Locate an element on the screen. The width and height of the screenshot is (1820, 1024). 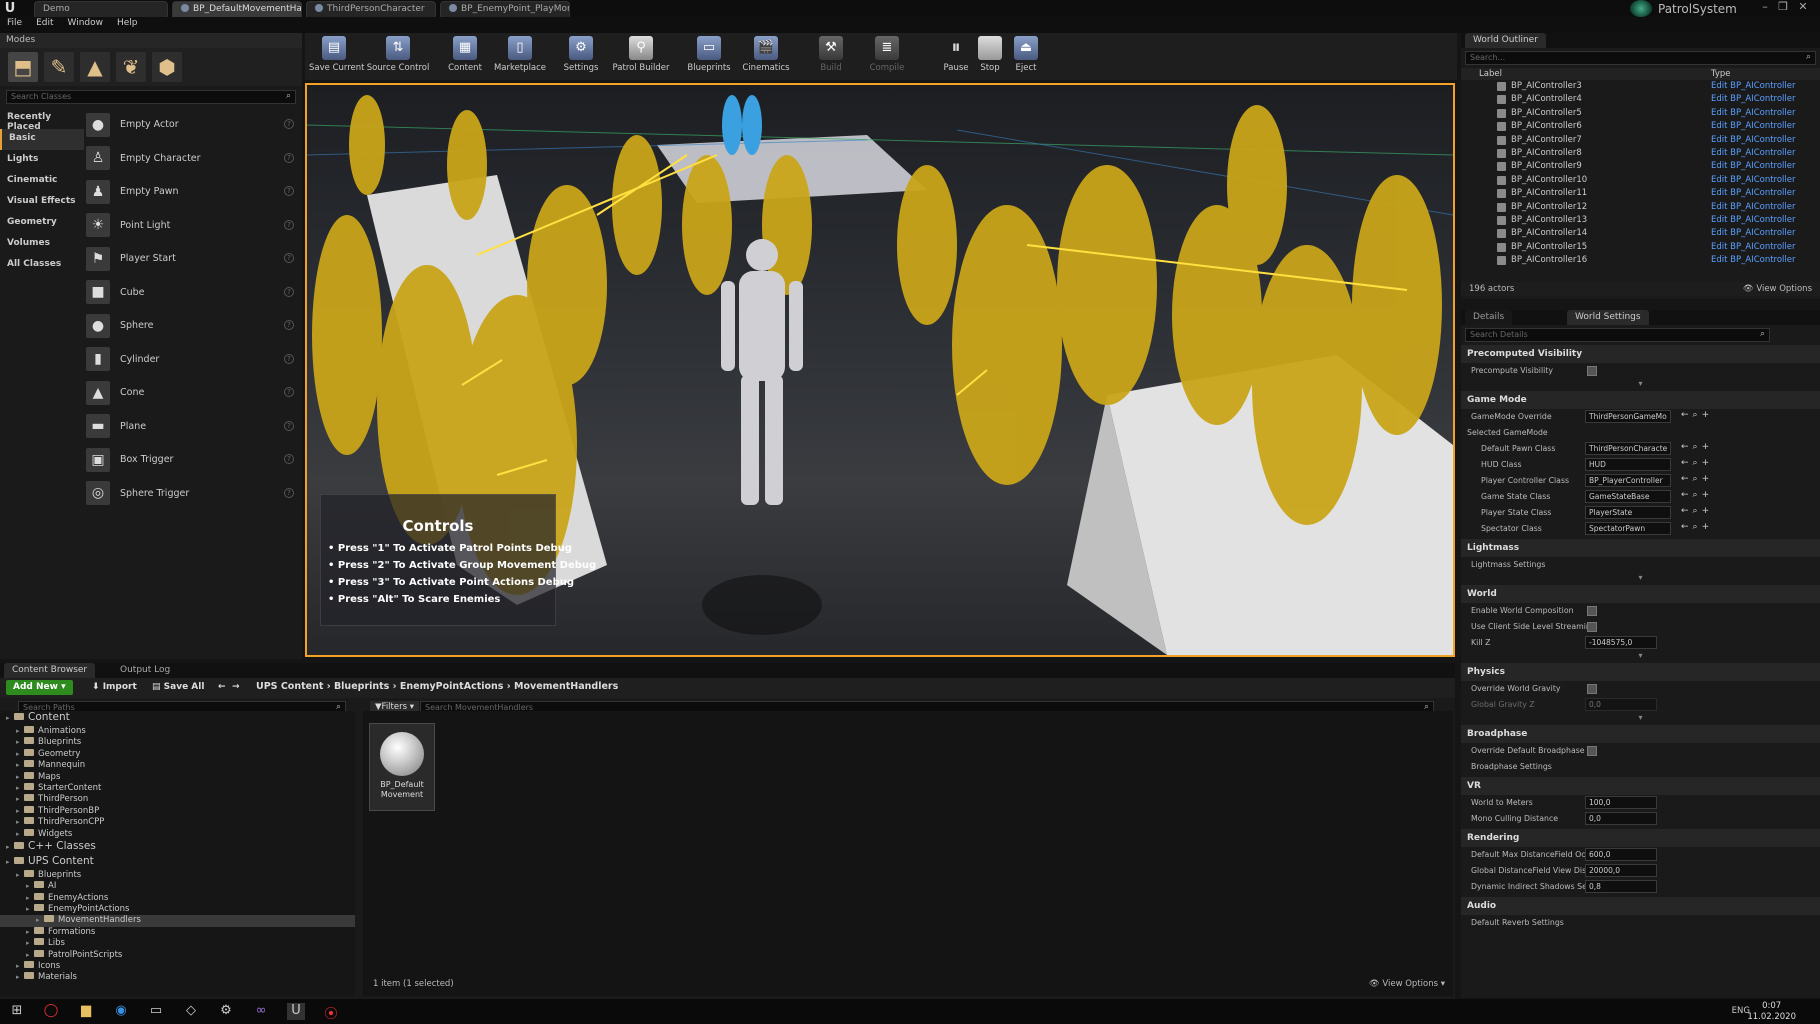
placeable-empty-pawn: ♟ Empty Pawn? is located at coordinates (193, 192).